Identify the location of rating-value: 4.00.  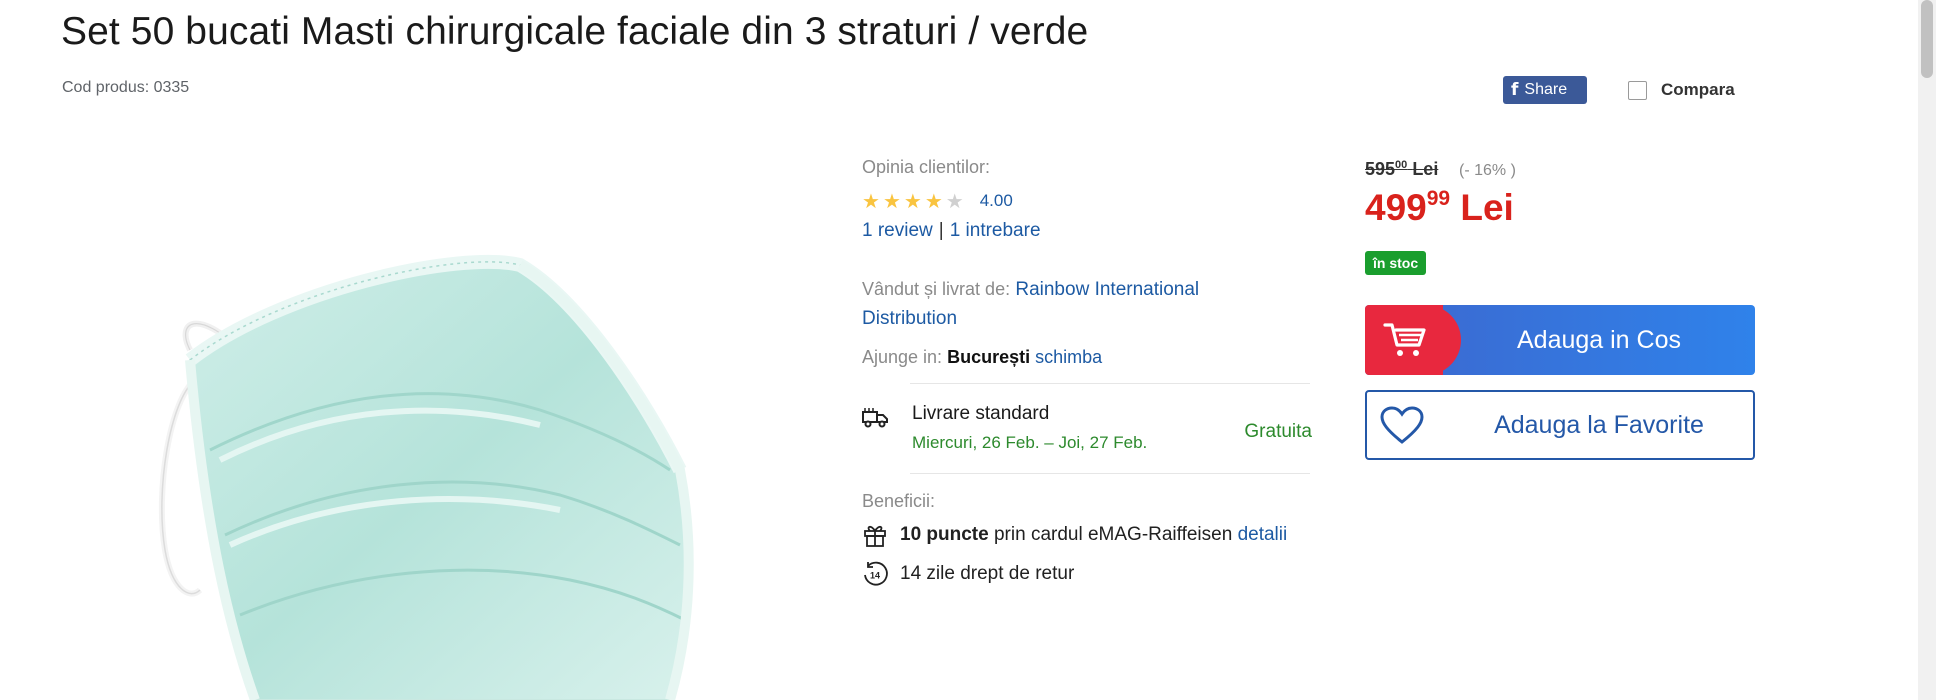
(996, 201).